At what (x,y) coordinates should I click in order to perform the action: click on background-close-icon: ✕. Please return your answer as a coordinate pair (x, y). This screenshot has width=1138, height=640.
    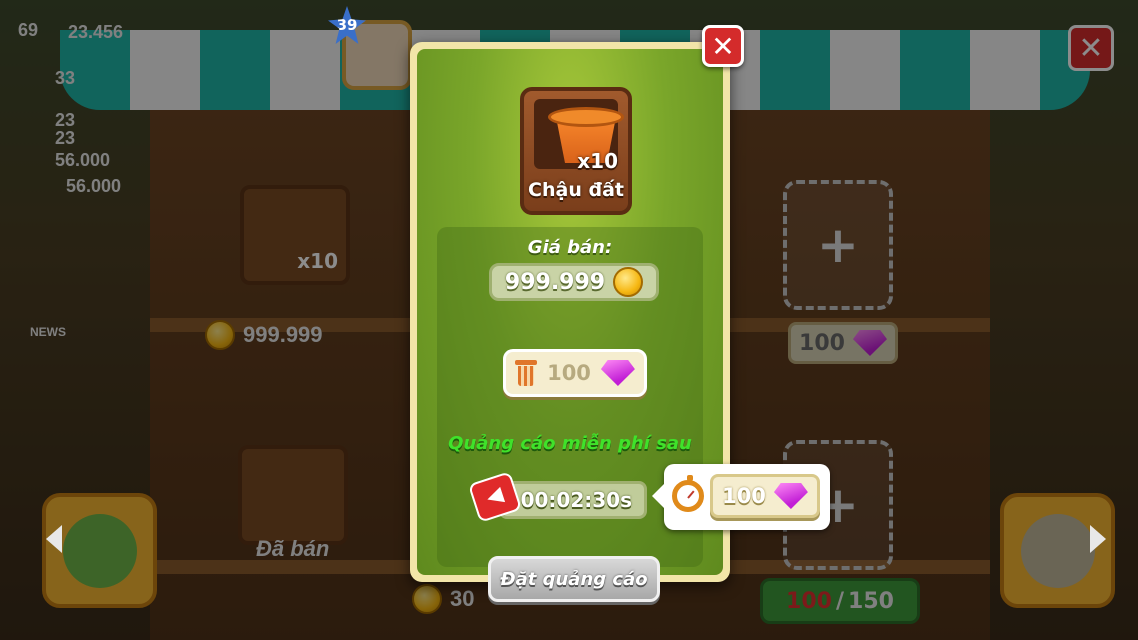
    Looking at the image, I should click on (1091, 48).